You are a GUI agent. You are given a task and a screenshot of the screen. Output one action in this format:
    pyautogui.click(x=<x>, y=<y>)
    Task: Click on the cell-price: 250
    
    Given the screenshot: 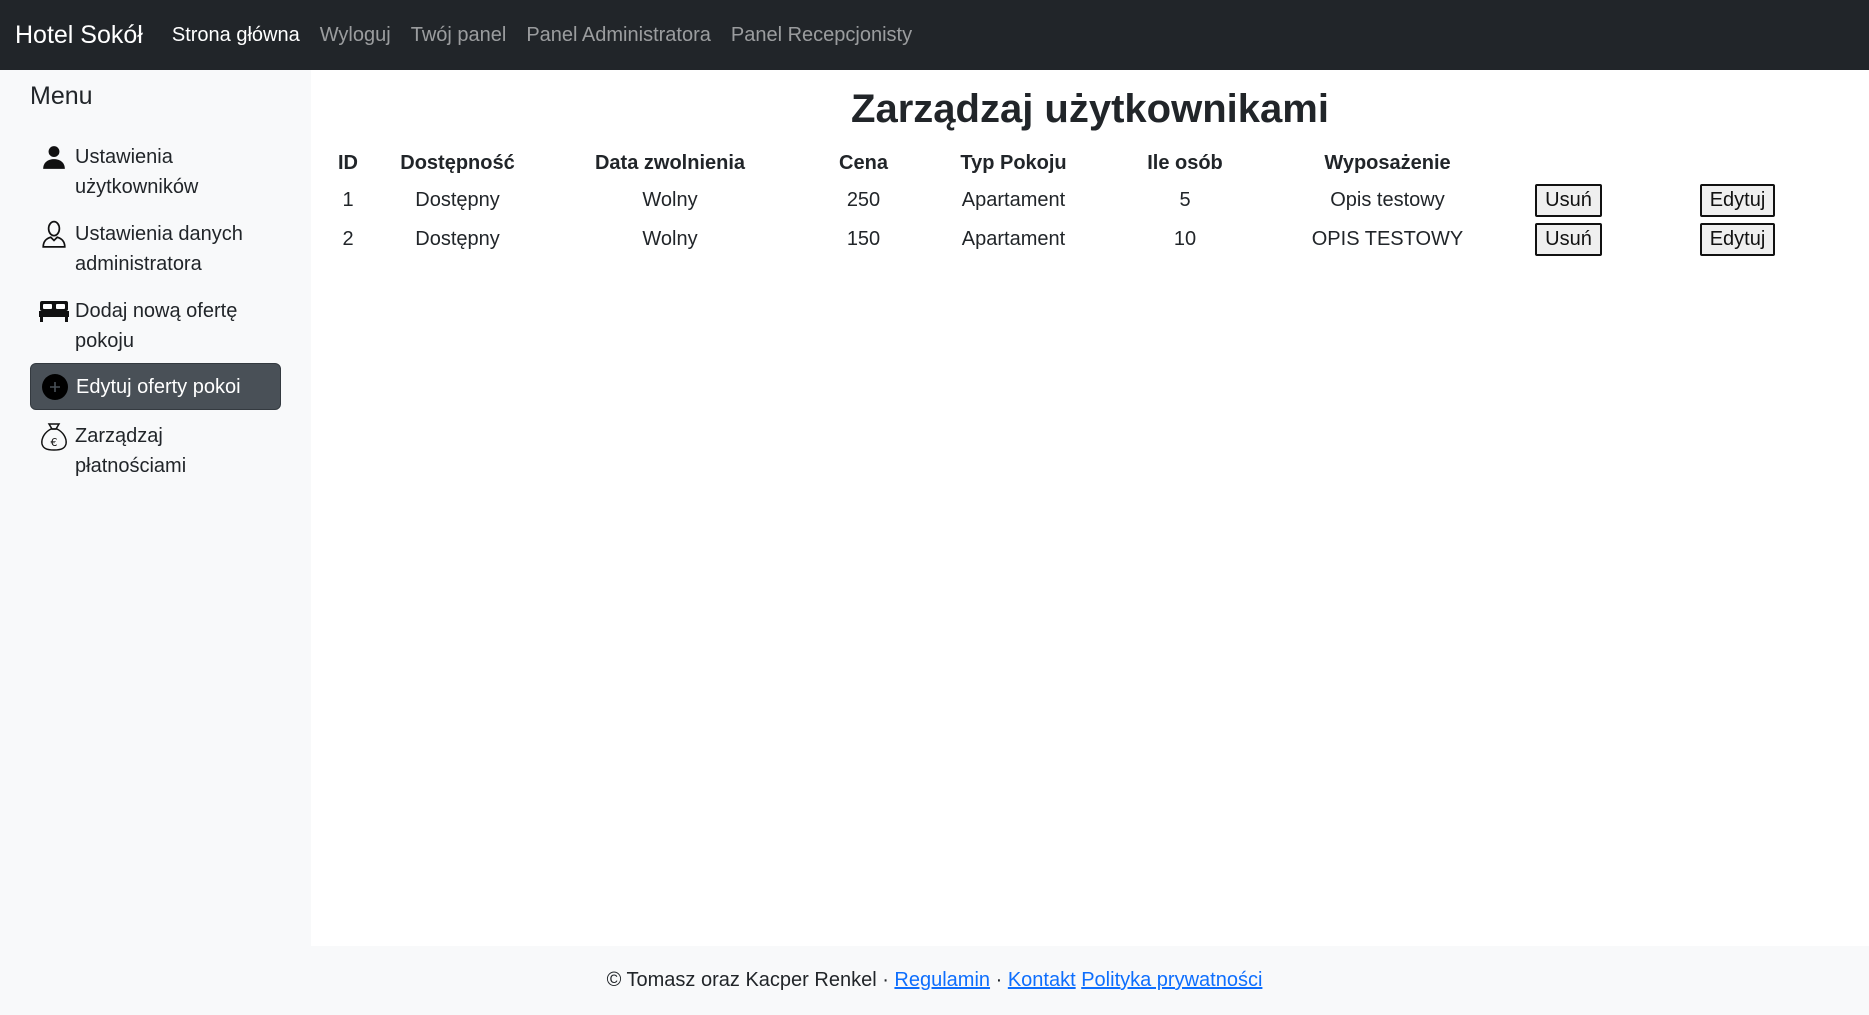 What is the action you would take?
    pyautogui.click(x=863, y=200)
    